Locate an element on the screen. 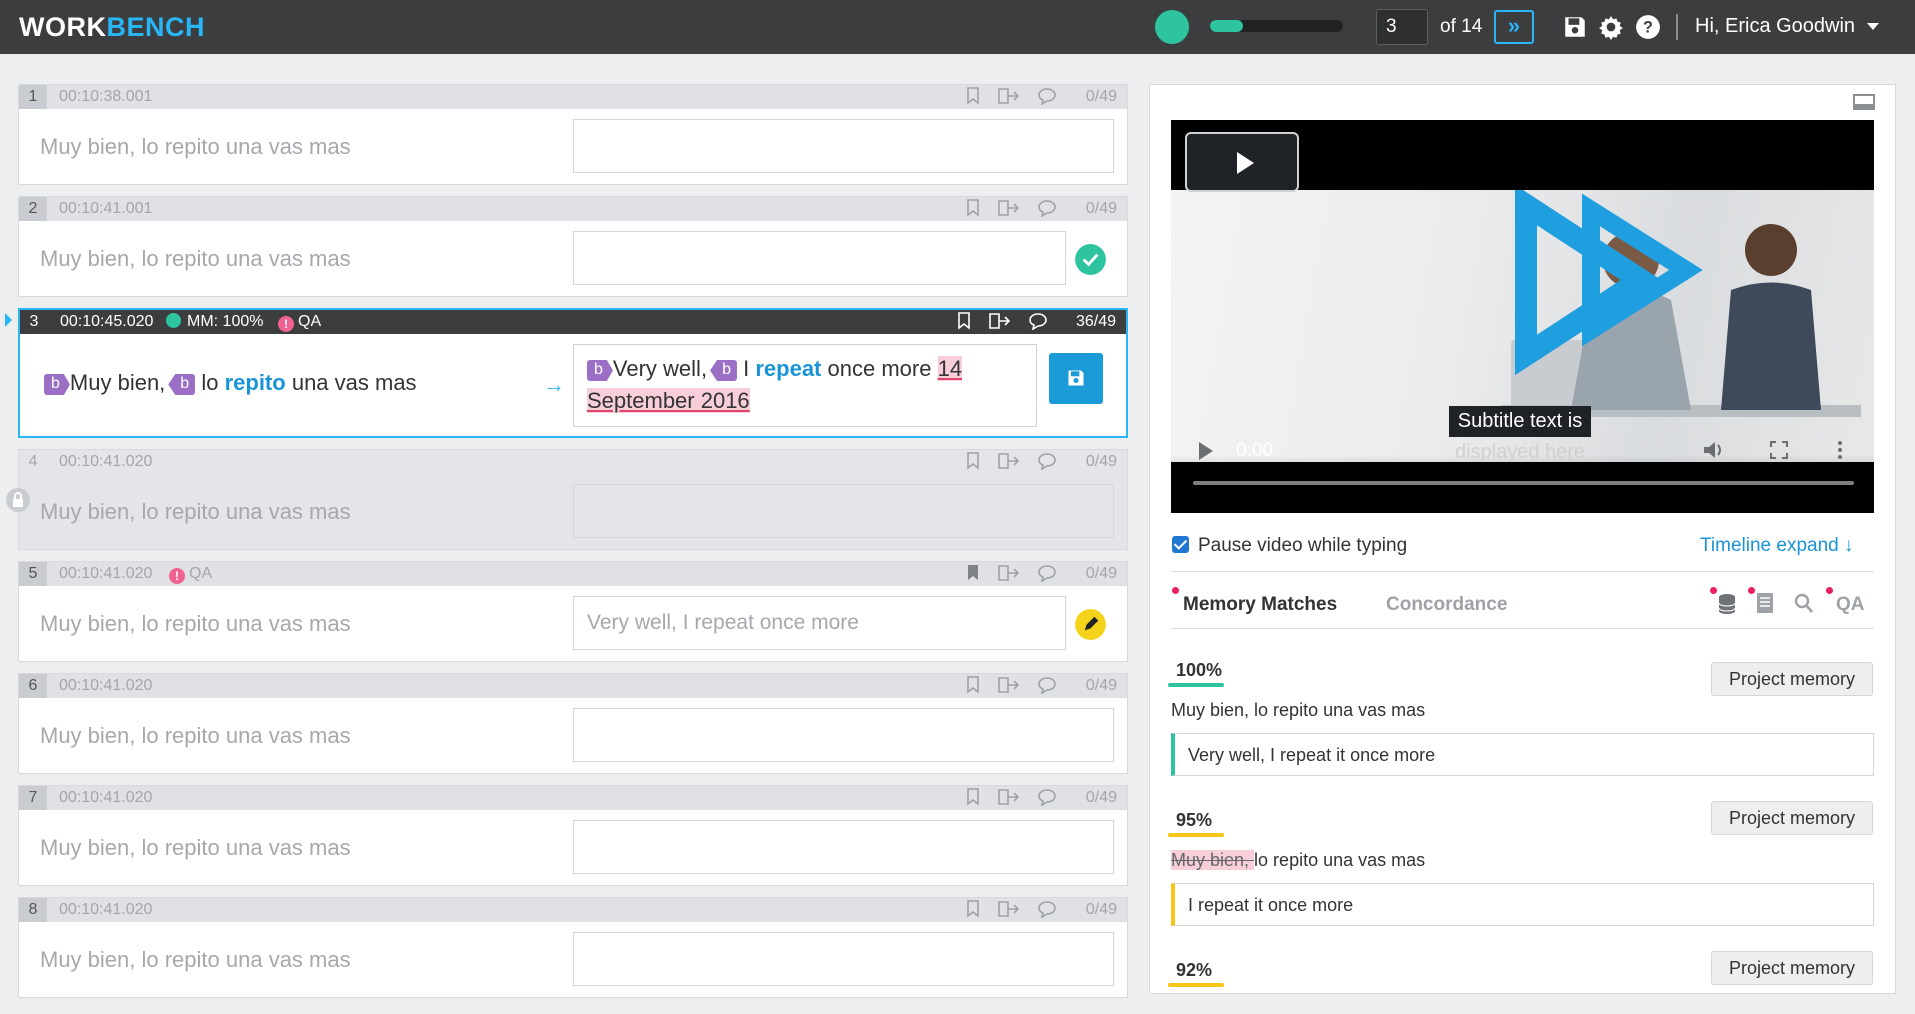 The height and width of the screenshot is (1014, 1915). gear-icon is located at coordinates (1611, 27).